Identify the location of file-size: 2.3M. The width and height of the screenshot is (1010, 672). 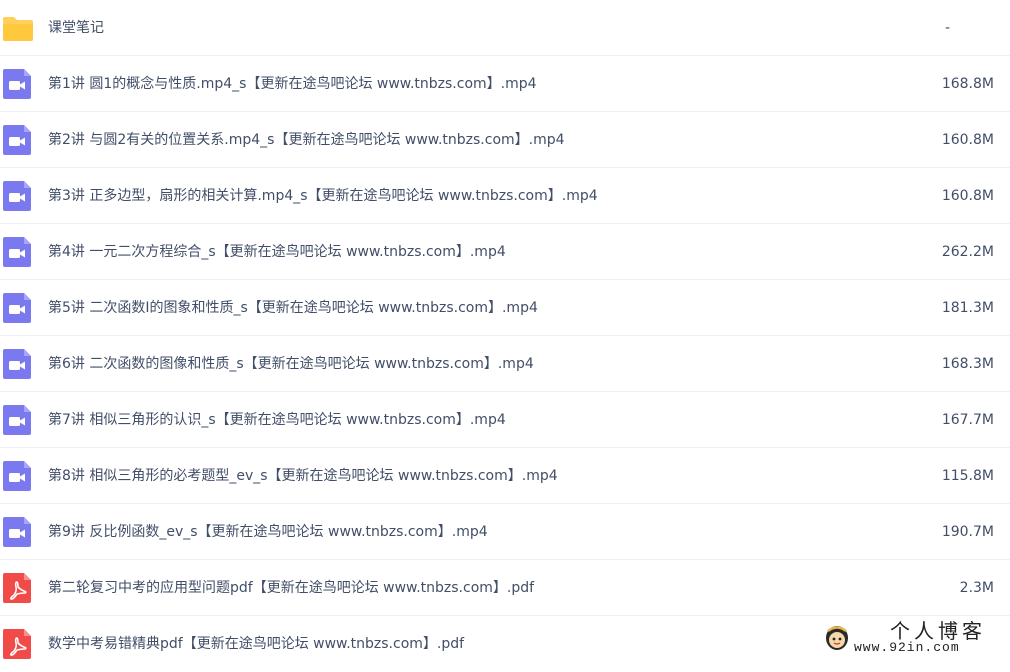
(976, 588).